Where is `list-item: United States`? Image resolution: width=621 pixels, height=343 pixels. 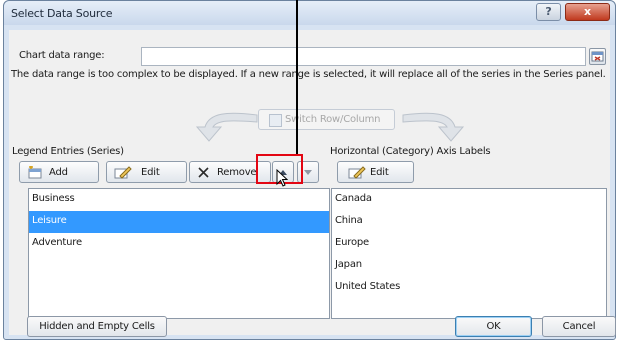 list-item: United States is located at coordinates (469, 288).